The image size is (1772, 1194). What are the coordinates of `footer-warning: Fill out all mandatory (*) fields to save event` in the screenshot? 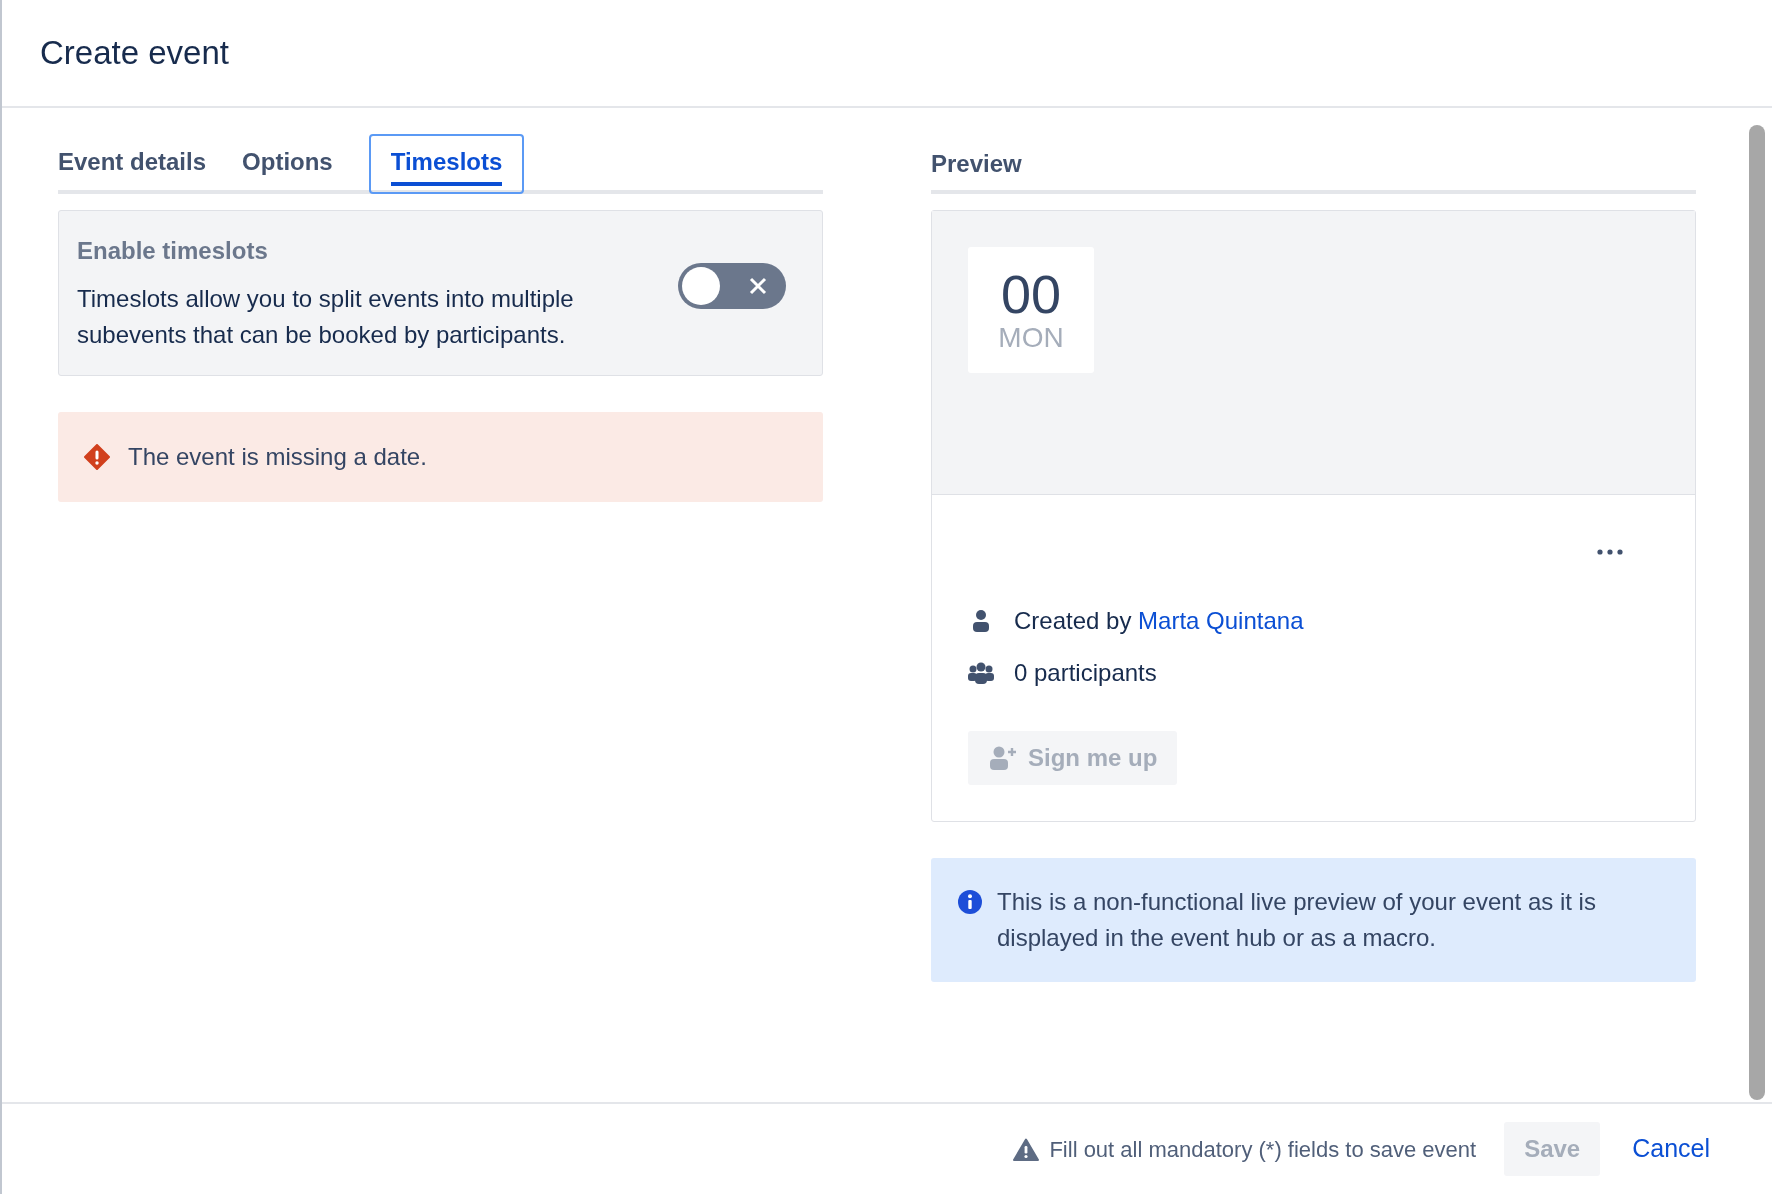 It's located at (1263, 1149).